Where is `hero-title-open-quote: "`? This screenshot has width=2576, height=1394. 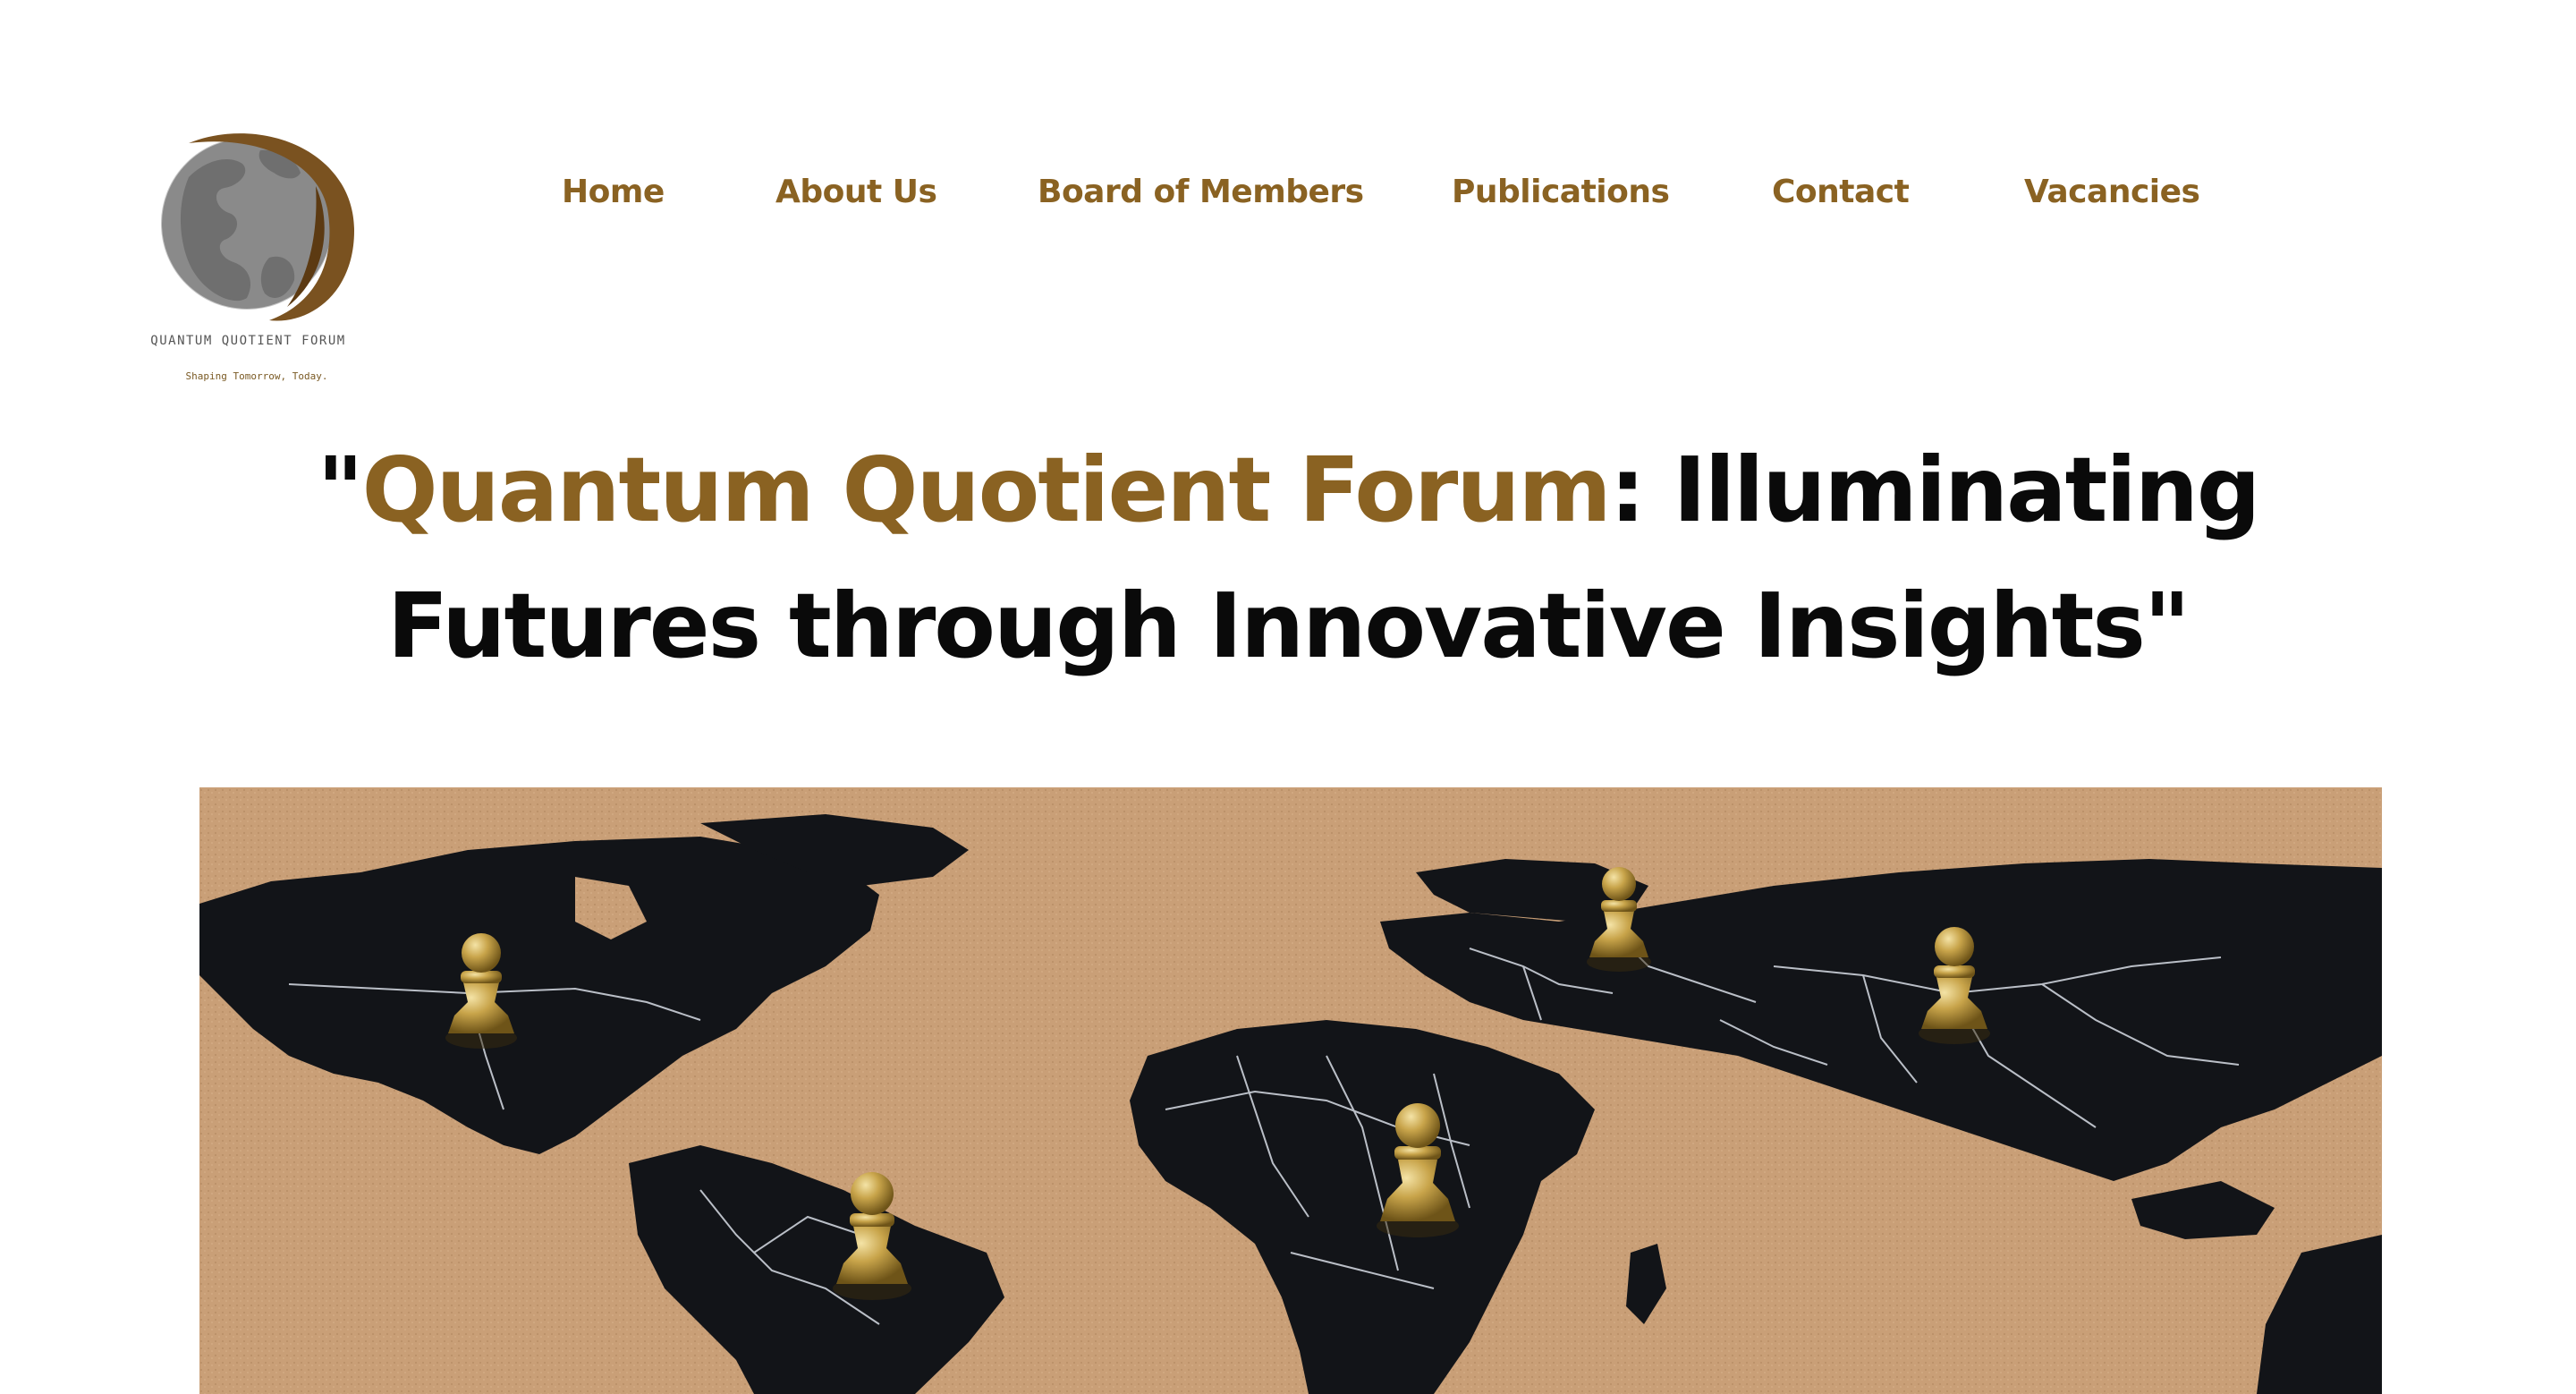
hero-title-open-quote: " is located at coordinates (340, 490).